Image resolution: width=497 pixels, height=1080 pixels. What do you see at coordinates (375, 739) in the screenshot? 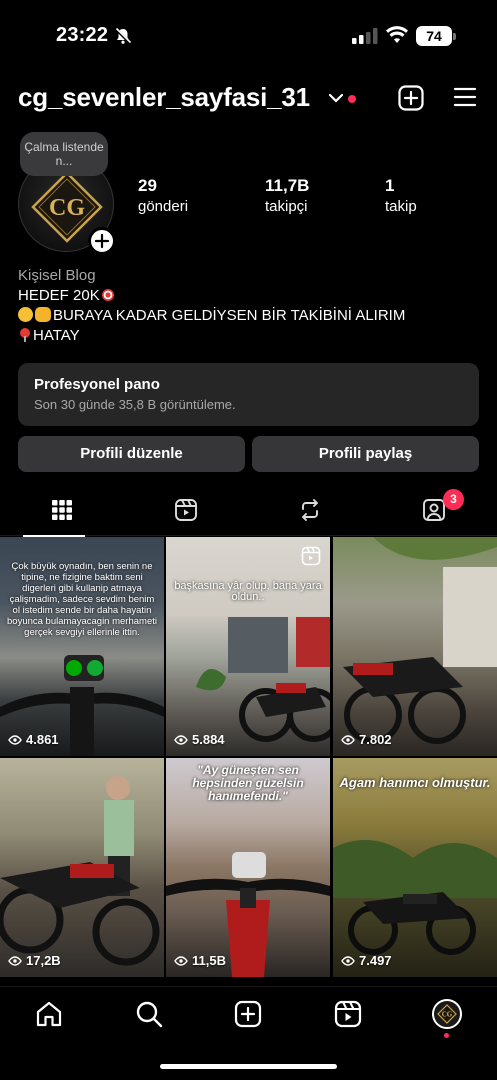
I see `view-count-value: 7.802` at bounding box center [375, 739].